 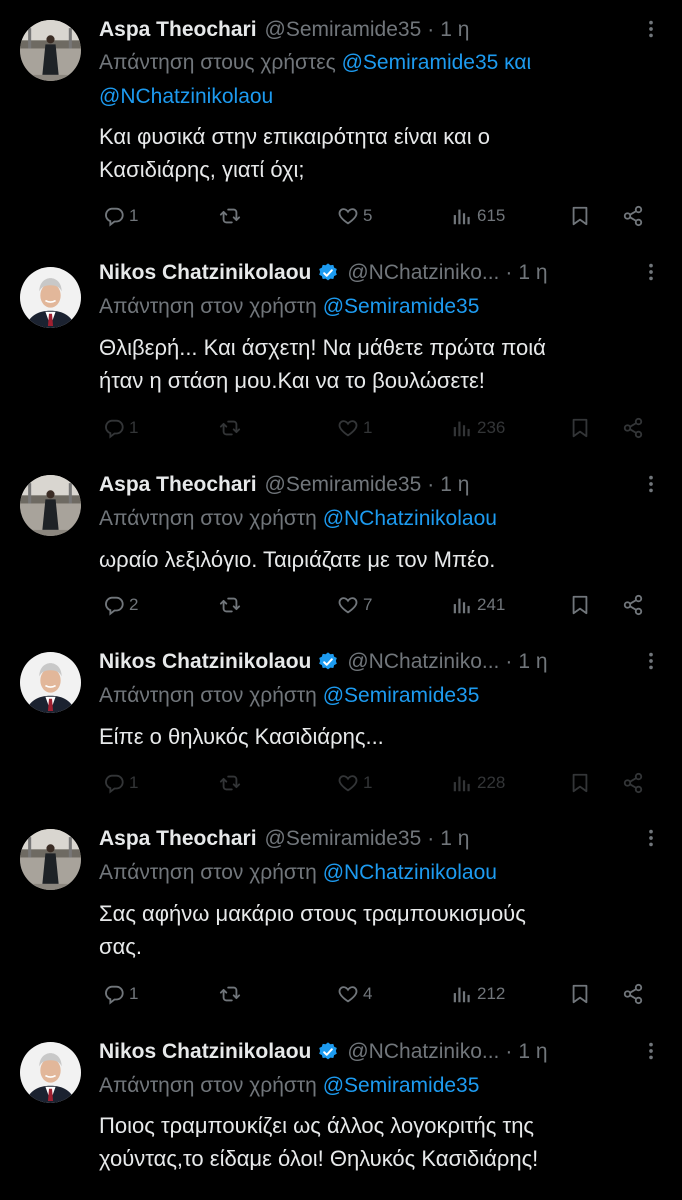 I want to click on bookmark-icon, so click(x=580, y=994).